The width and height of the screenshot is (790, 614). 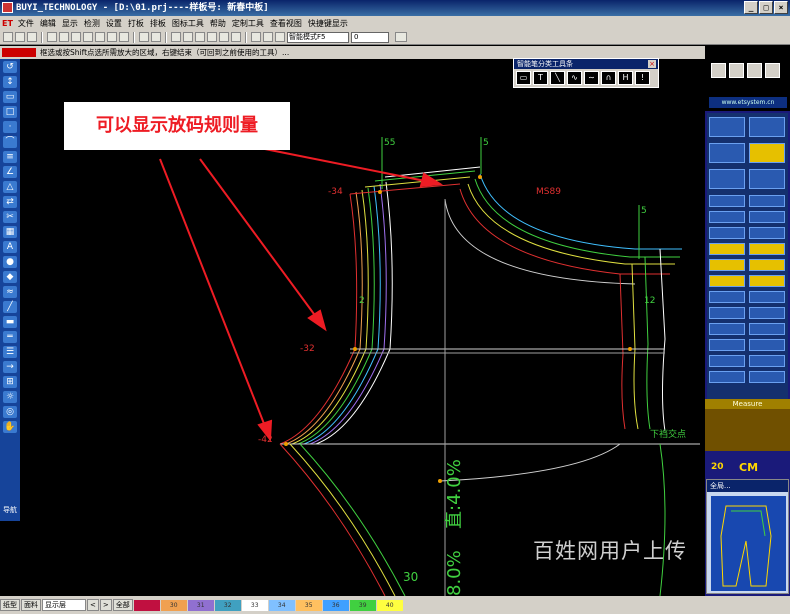 What do you see at coordinates (88, 37) in the screenshot?
I see `zoom-fit-icon` at bounding box center [88, 37].